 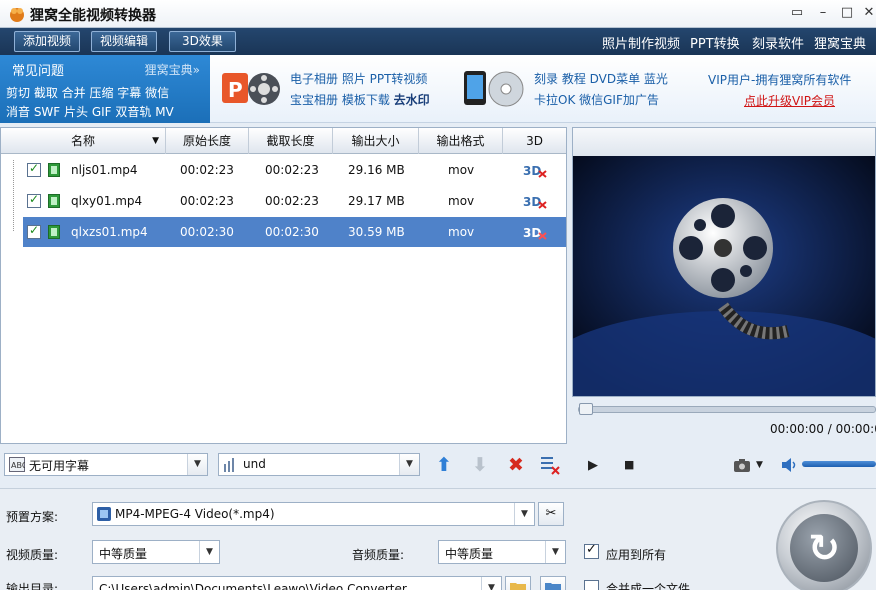 What do you see at coordinates (591, 585) in the screenshot?
I see `merge-checkbox` at bounding box center [591, 585].